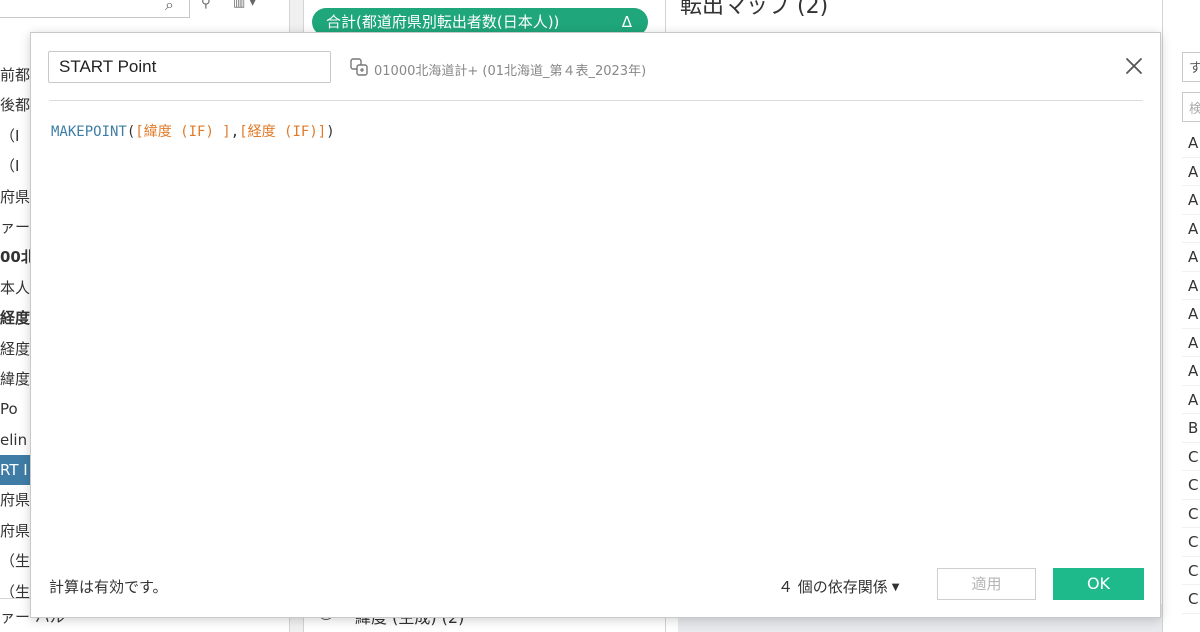 The image size is (1200, 632). Describe the element at coordinates (510, 71) in the screenshot. I see `datasource-label: 01000北海道計+ (01北海道_第４表_2023年)` at that location.